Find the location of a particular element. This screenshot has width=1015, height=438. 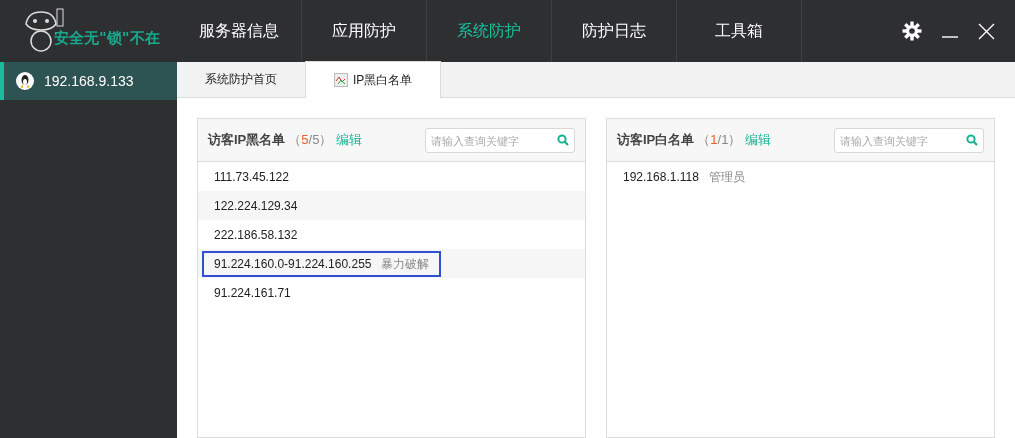

server-item: 192.168.9.133 is located at coordinates (88, 81).